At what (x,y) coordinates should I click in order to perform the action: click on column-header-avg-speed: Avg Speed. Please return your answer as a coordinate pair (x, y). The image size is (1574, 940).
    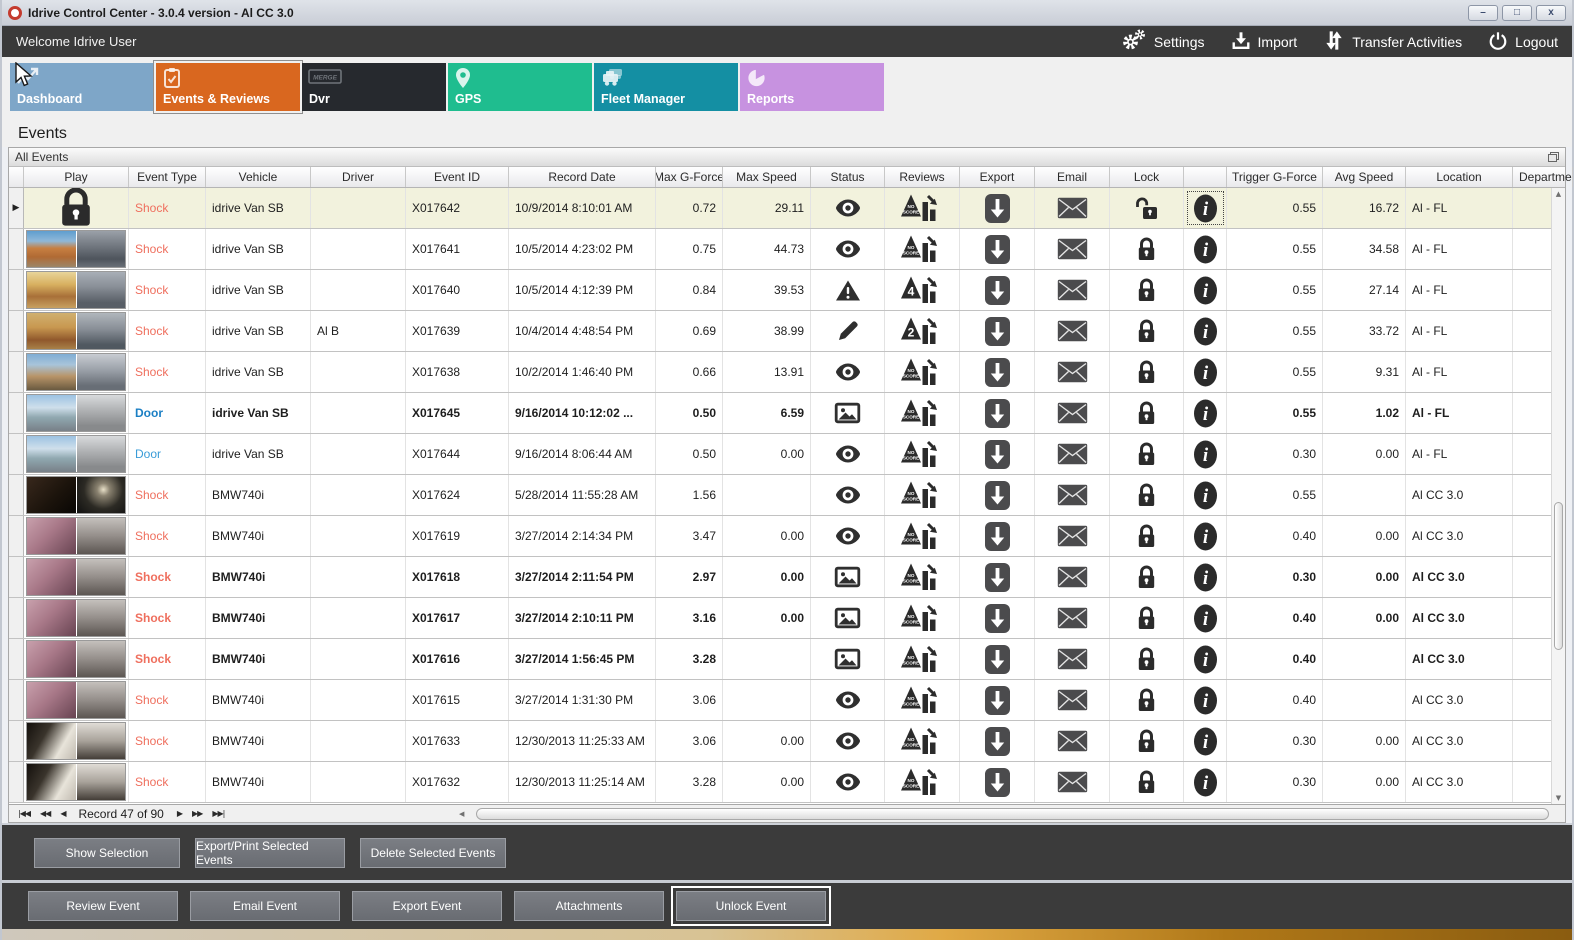
    Looking at the image, I should click on (1364, 177).